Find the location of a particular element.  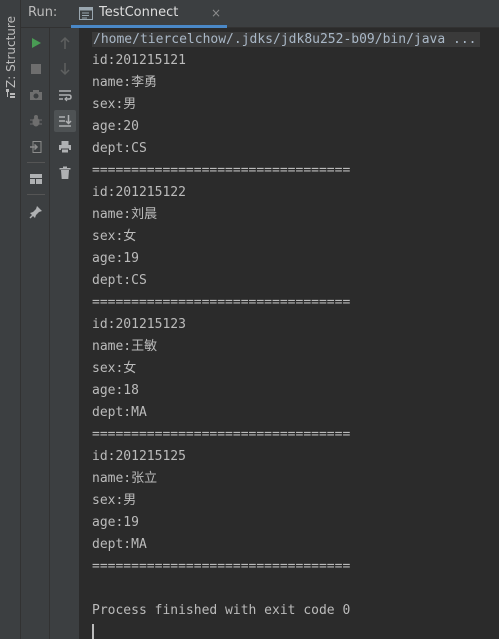

next-occurrence-button is located at coordinates (65, 69).